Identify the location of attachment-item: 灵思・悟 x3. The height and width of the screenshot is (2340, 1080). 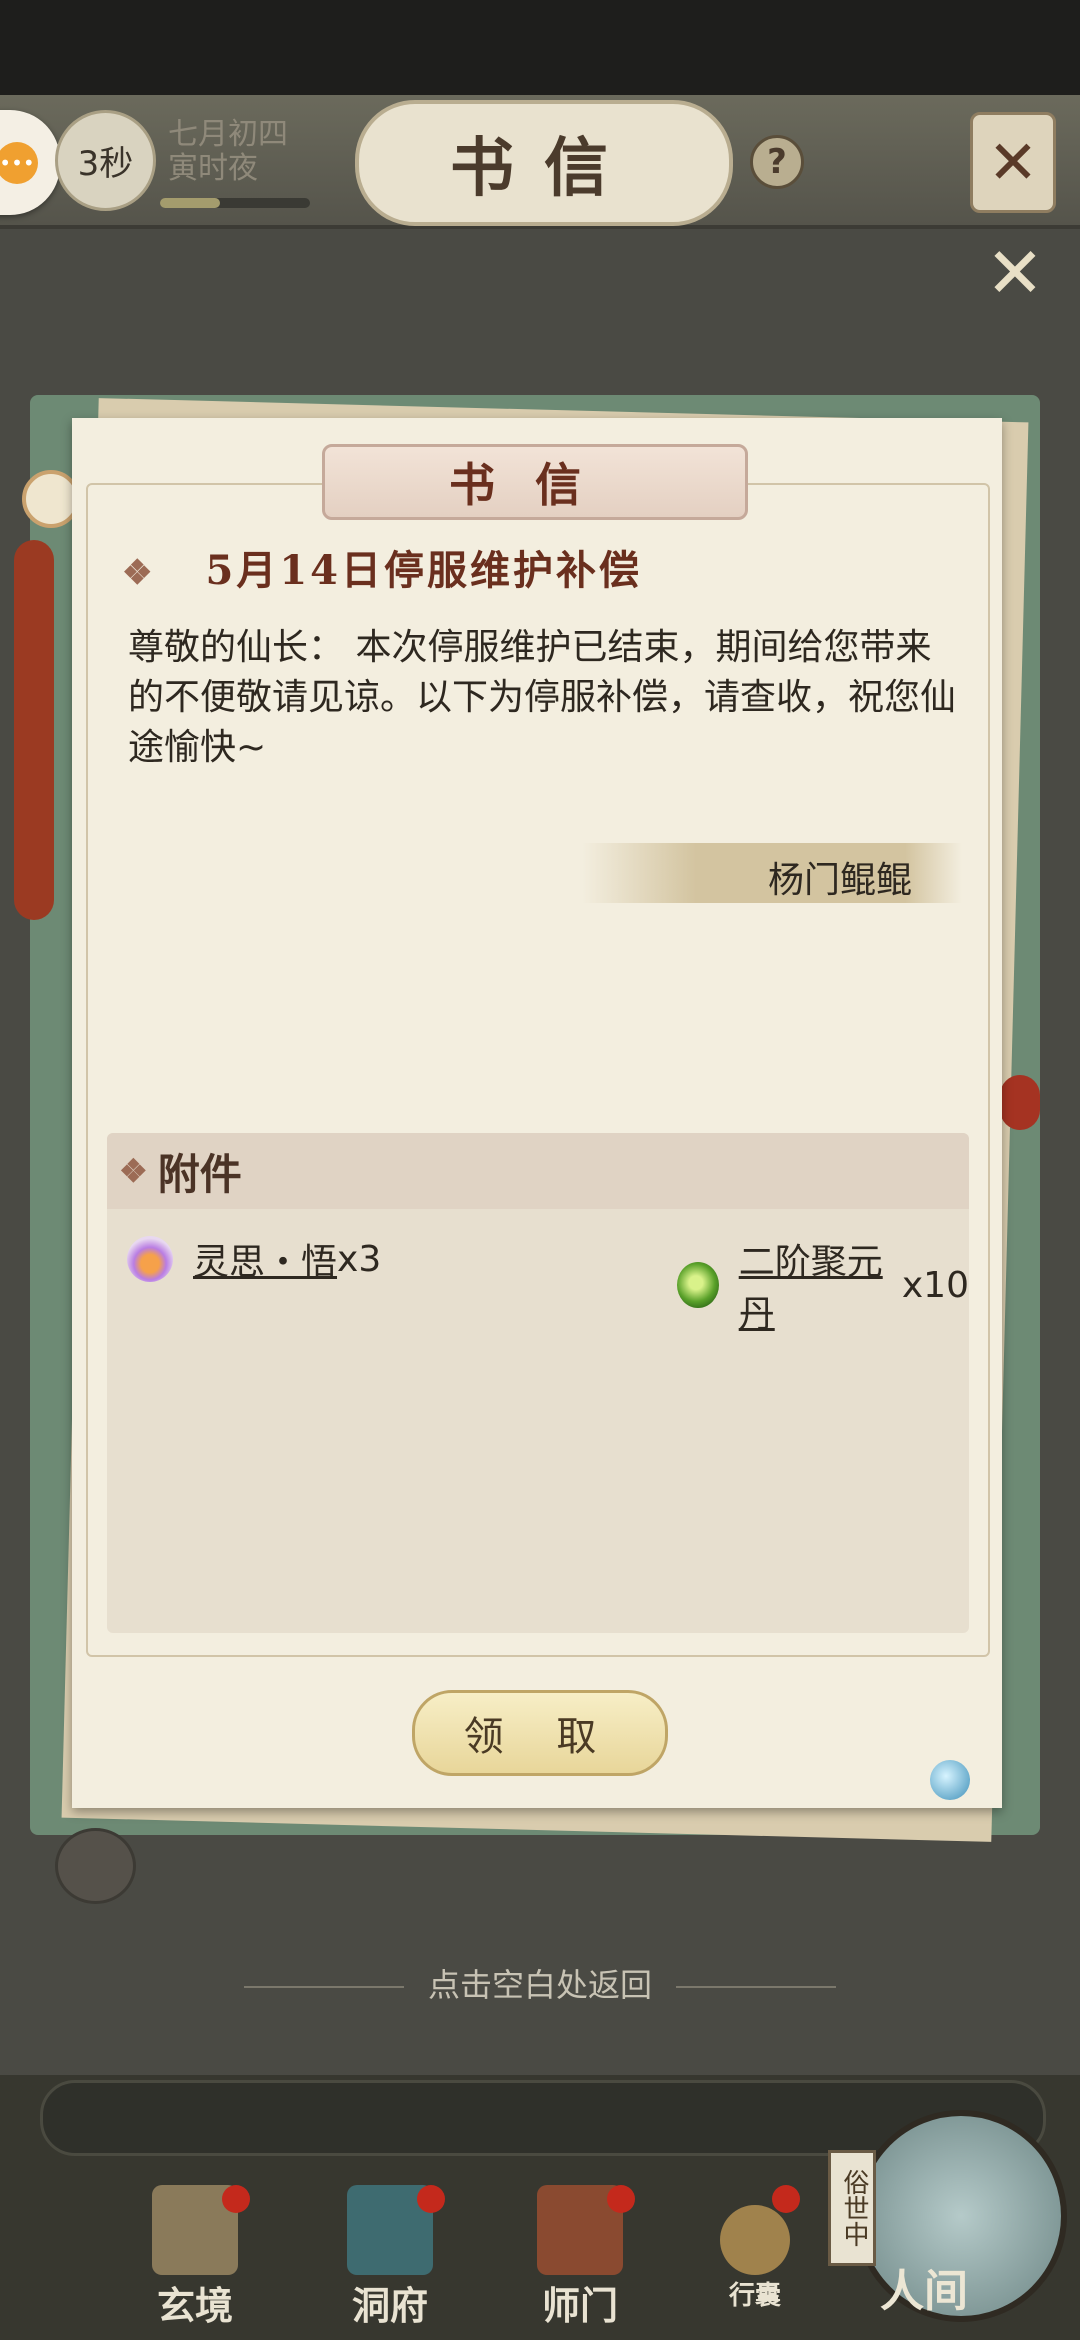
(254, 1259).